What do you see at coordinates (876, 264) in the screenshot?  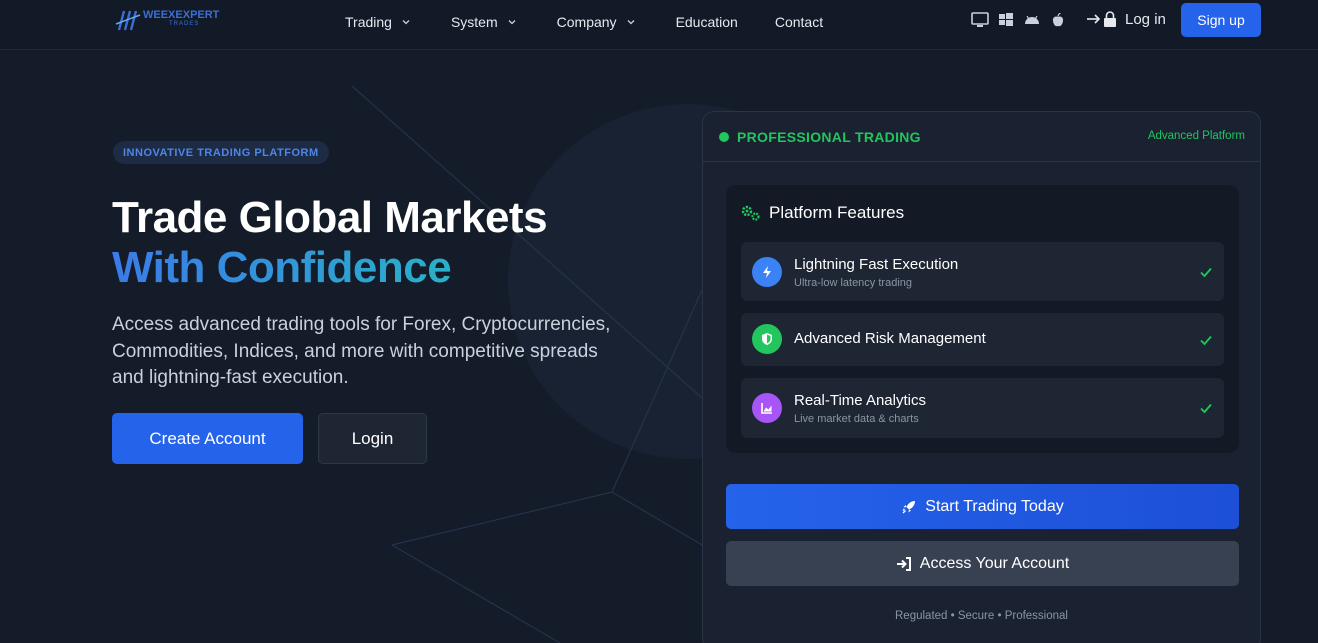 I see `feature-title: Lightning Fast Execution` at bounding box center [876, 264].